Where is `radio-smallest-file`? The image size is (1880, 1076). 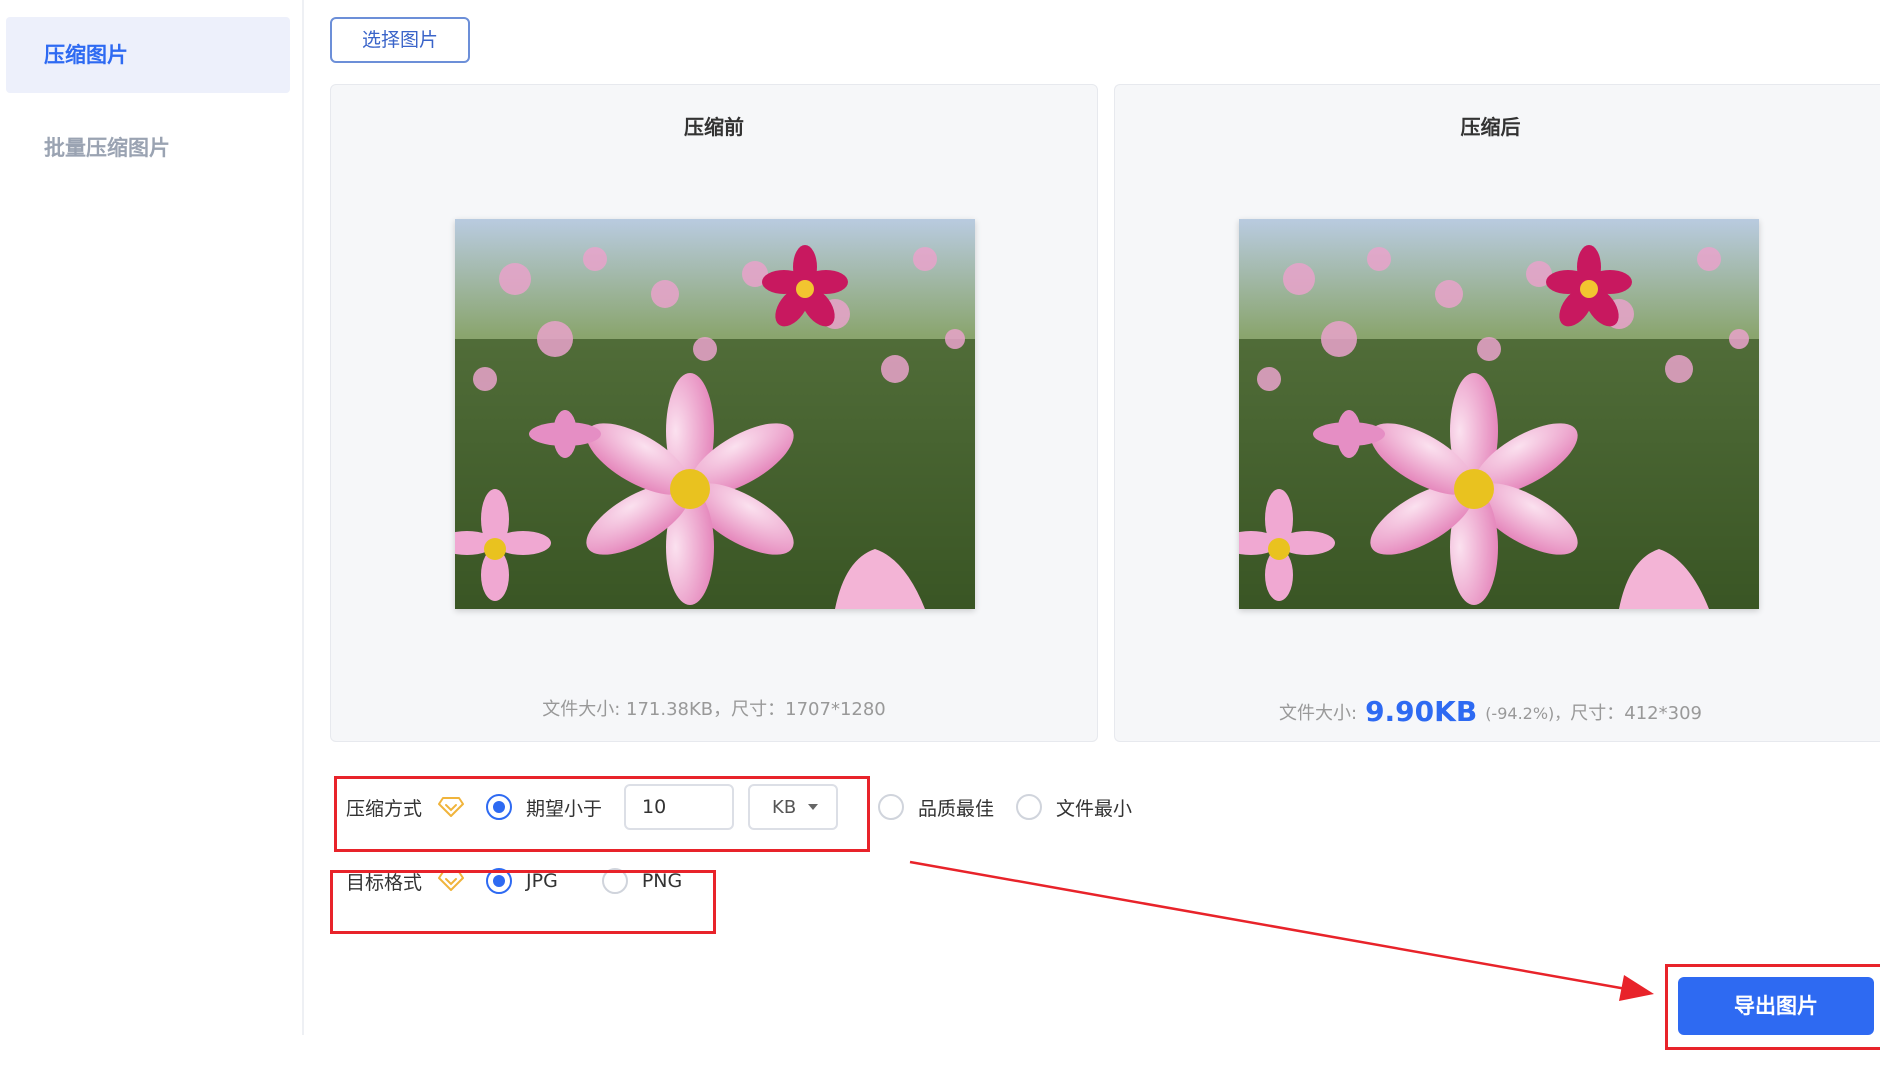 radio-smallest-file is located at coordinates (1029, 807).